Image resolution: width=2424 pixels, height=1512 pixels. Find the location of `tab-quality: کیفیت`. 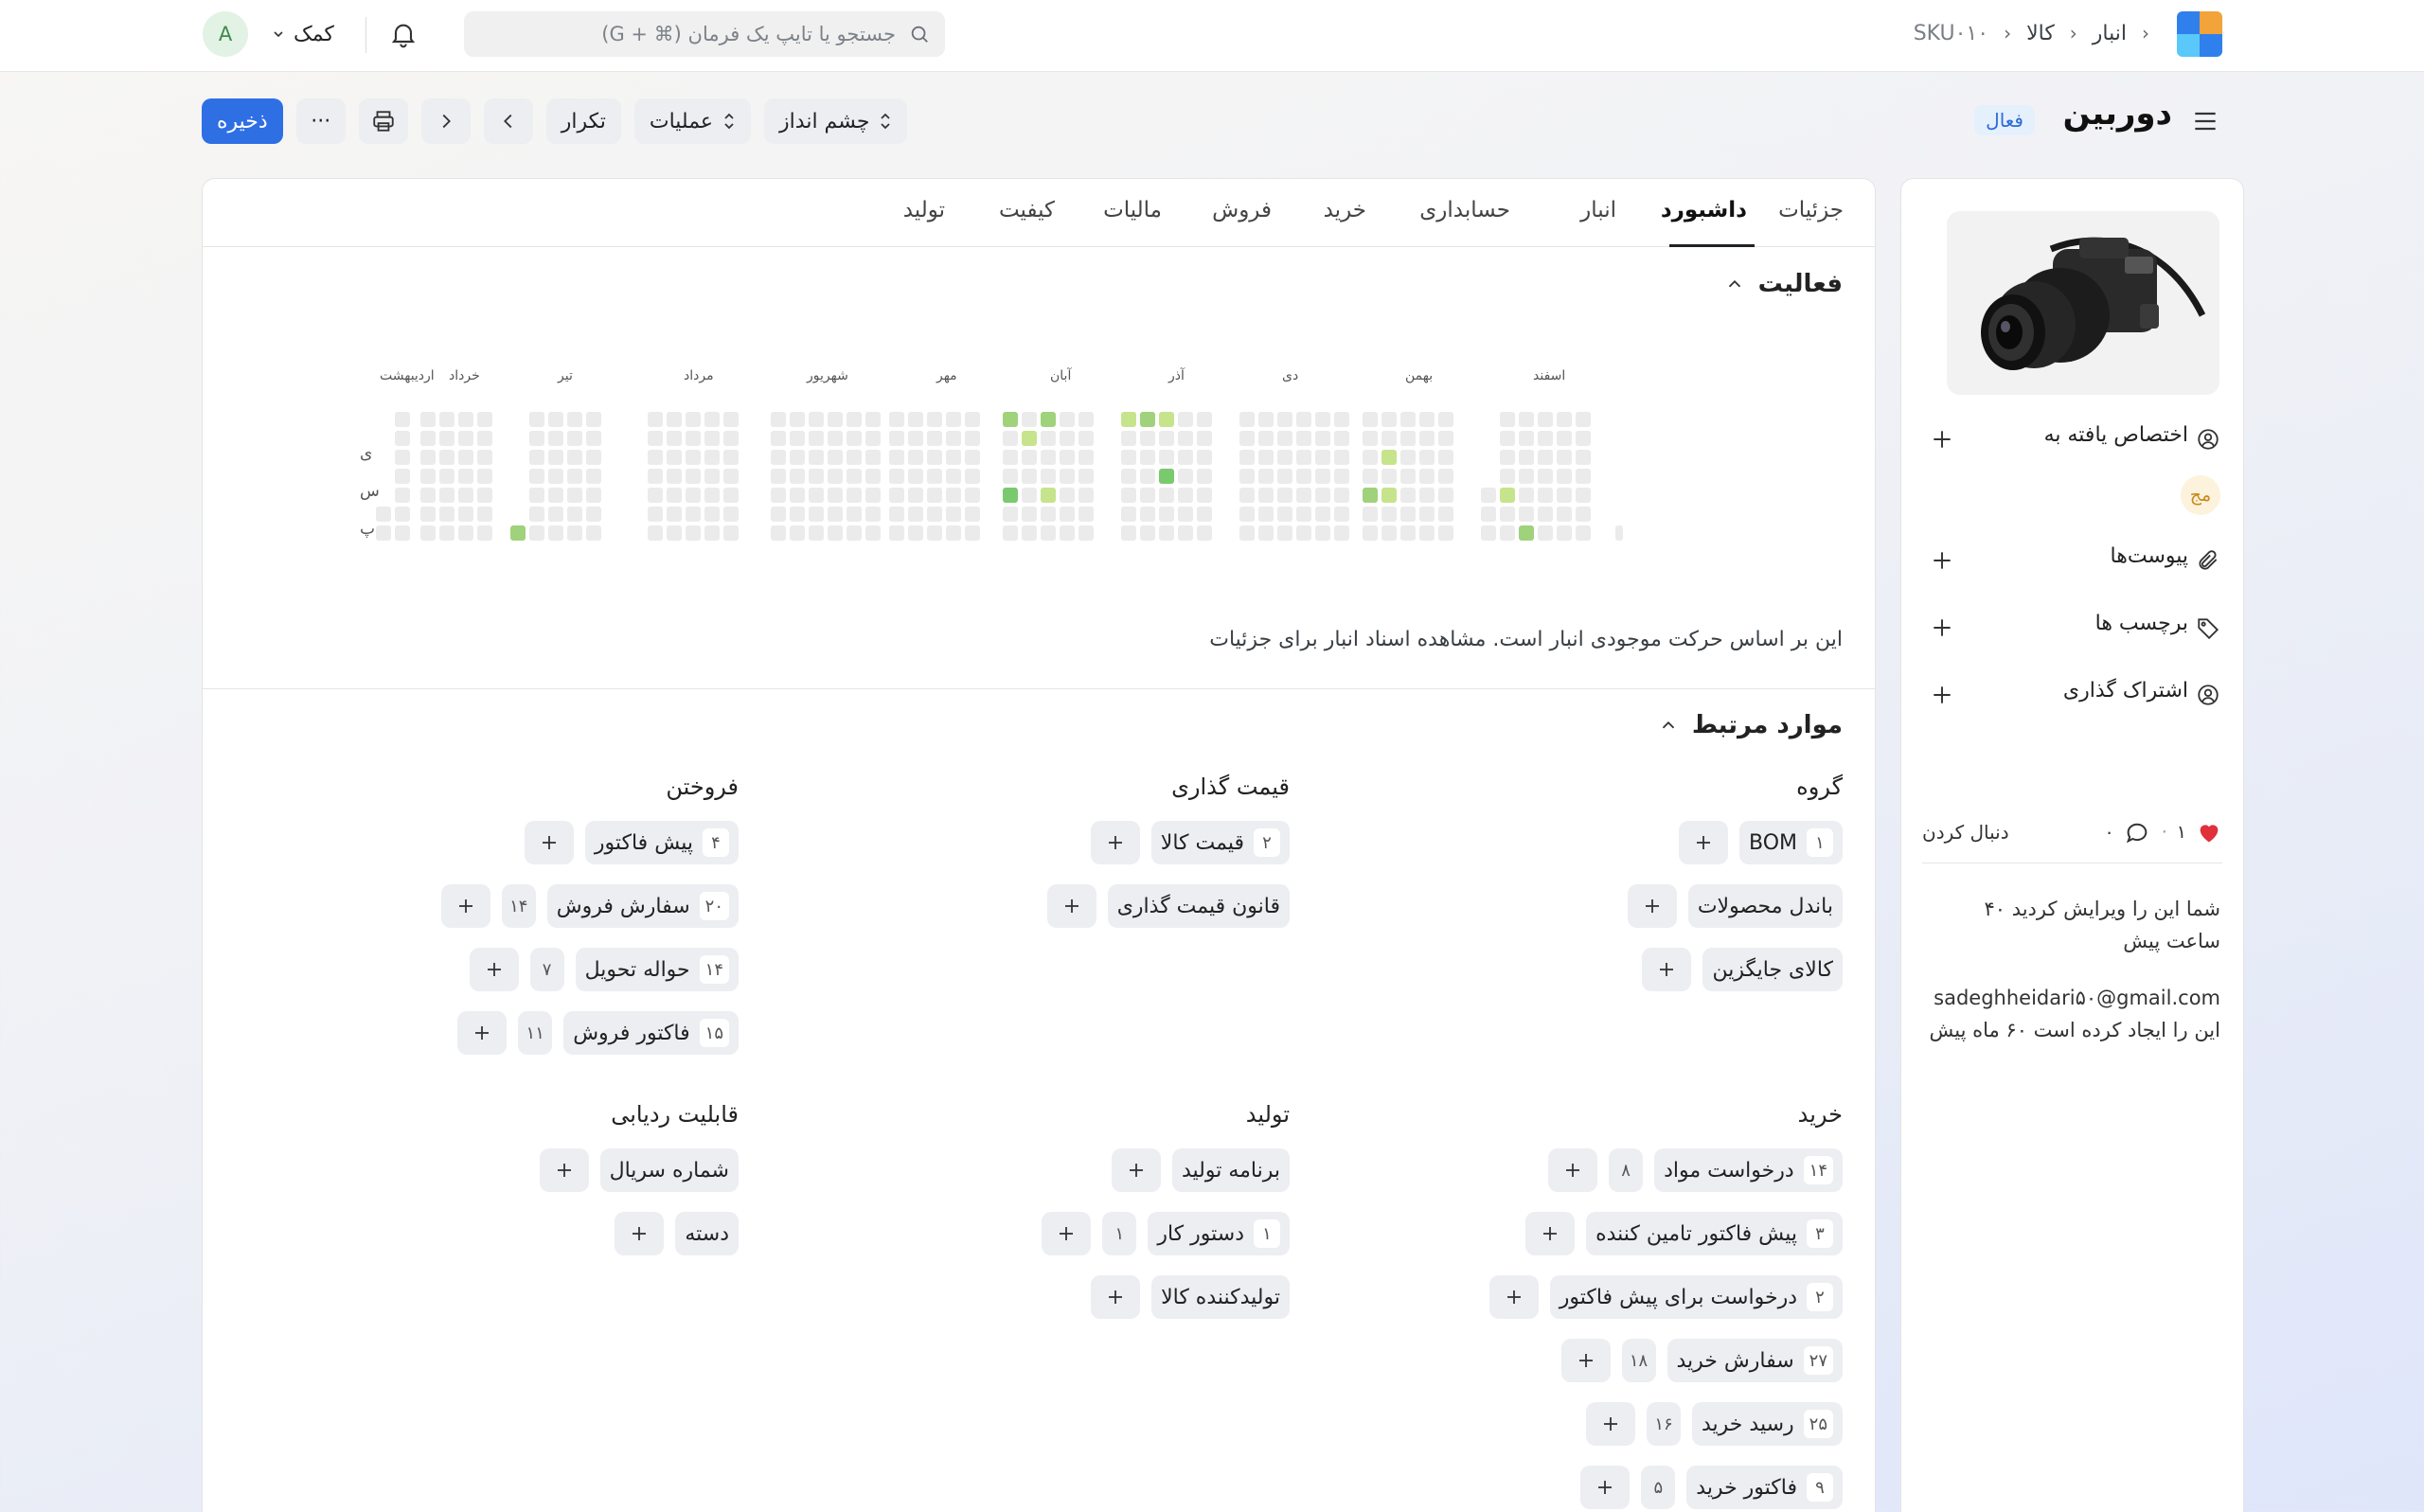

tab-quality: کیفیت is located at coordinates (1027, 210).